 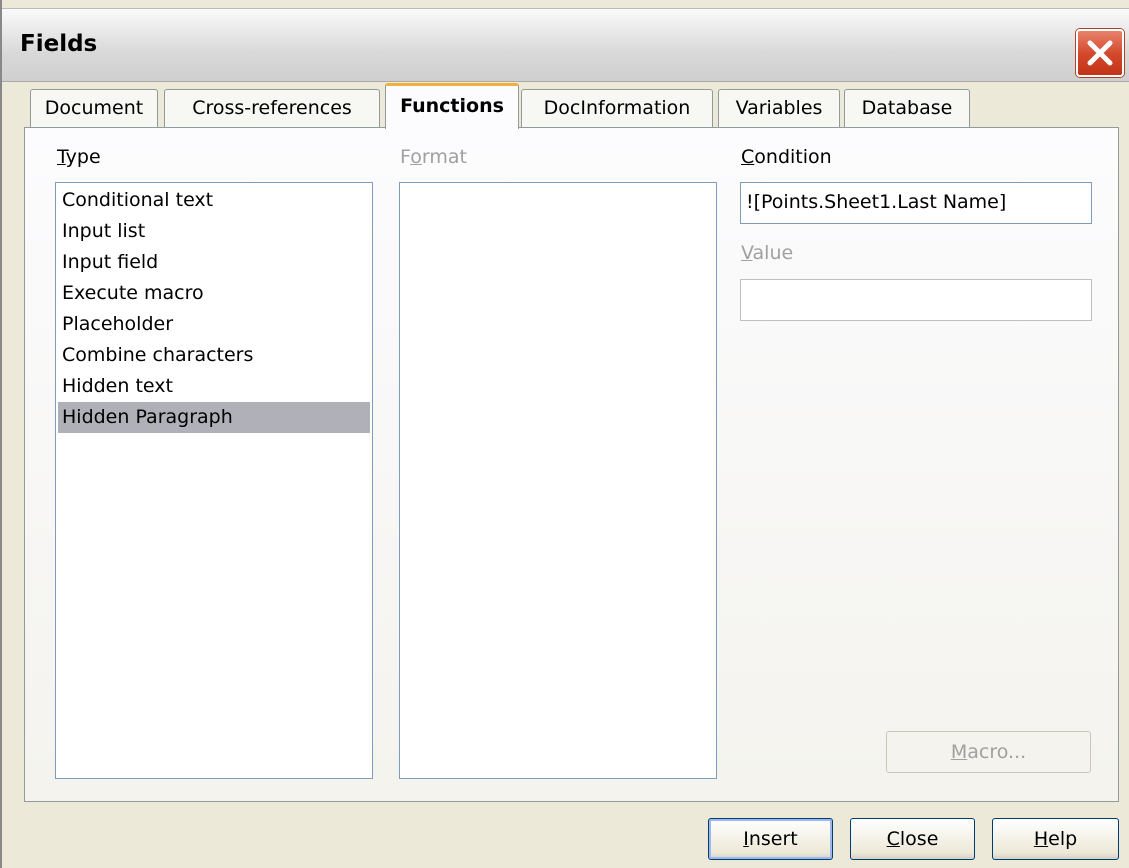 What do you see at coordinates (444, 157) in the screenshot?
I see `format-label-text: rmat` at bounding box center [444, 157].